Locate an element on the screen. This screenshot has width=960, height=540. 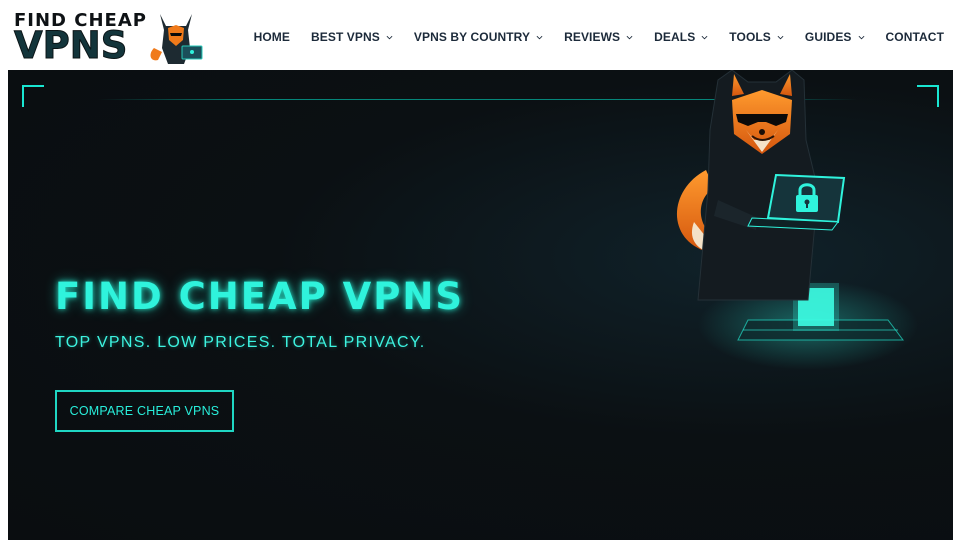
hero-corner-bracket-right is located at coordinates (928, 96).